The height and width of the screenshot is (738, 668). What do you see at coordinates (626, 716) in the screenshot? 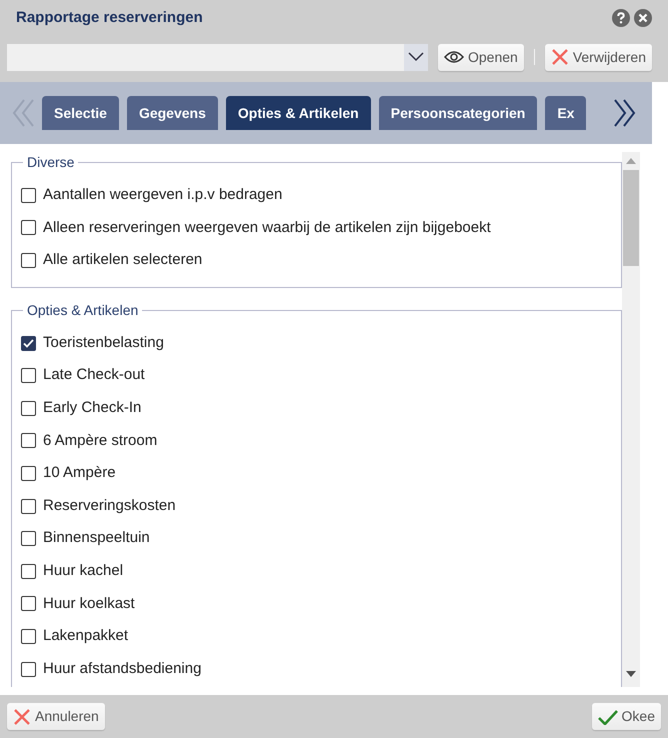
I see `ok-button: Okee` at bounding box center [626, 716].